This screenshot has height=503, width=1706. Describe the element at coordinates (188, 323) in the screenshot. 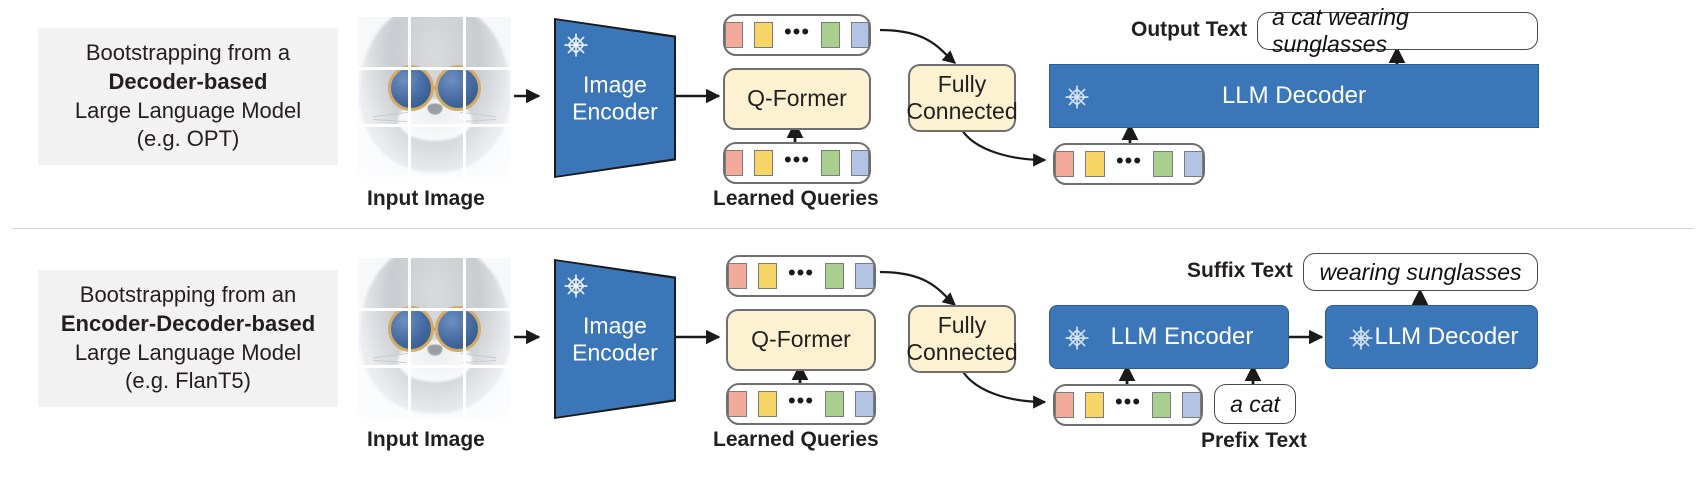

I see `caption-line-2: Encoder-Decoder-based` at that location.